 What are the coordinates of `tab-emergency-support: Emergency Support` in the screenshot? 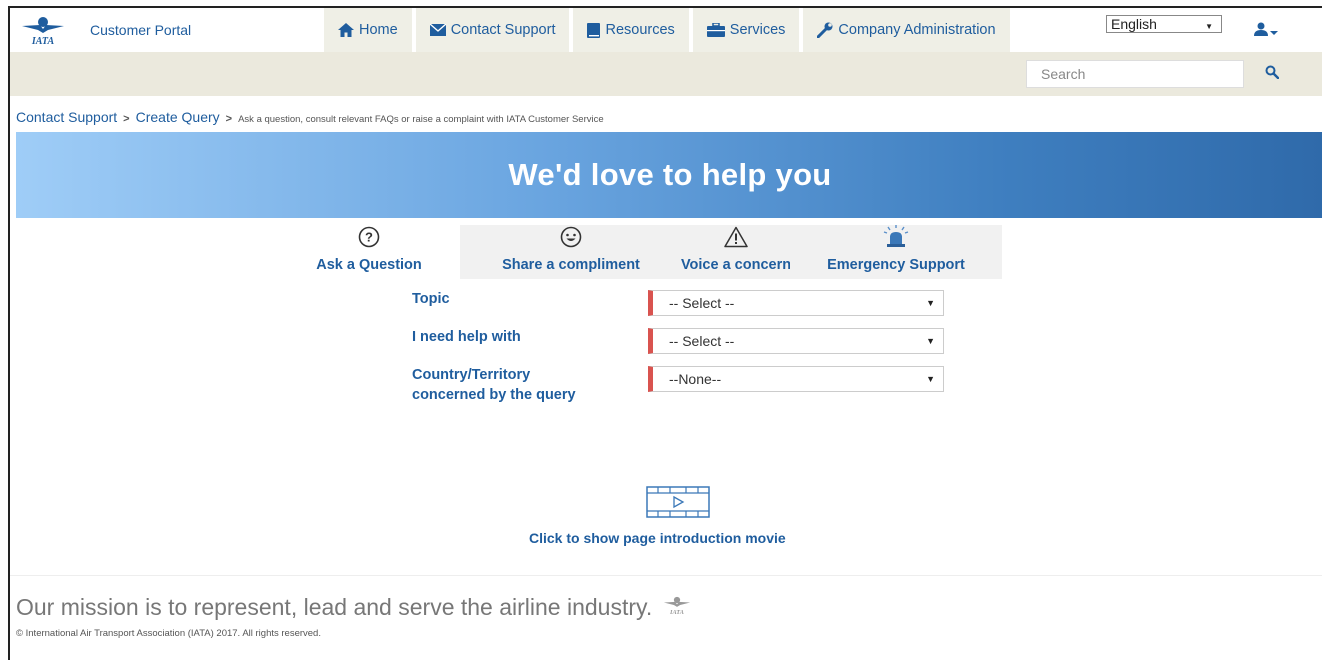 It's located at (896, 252).